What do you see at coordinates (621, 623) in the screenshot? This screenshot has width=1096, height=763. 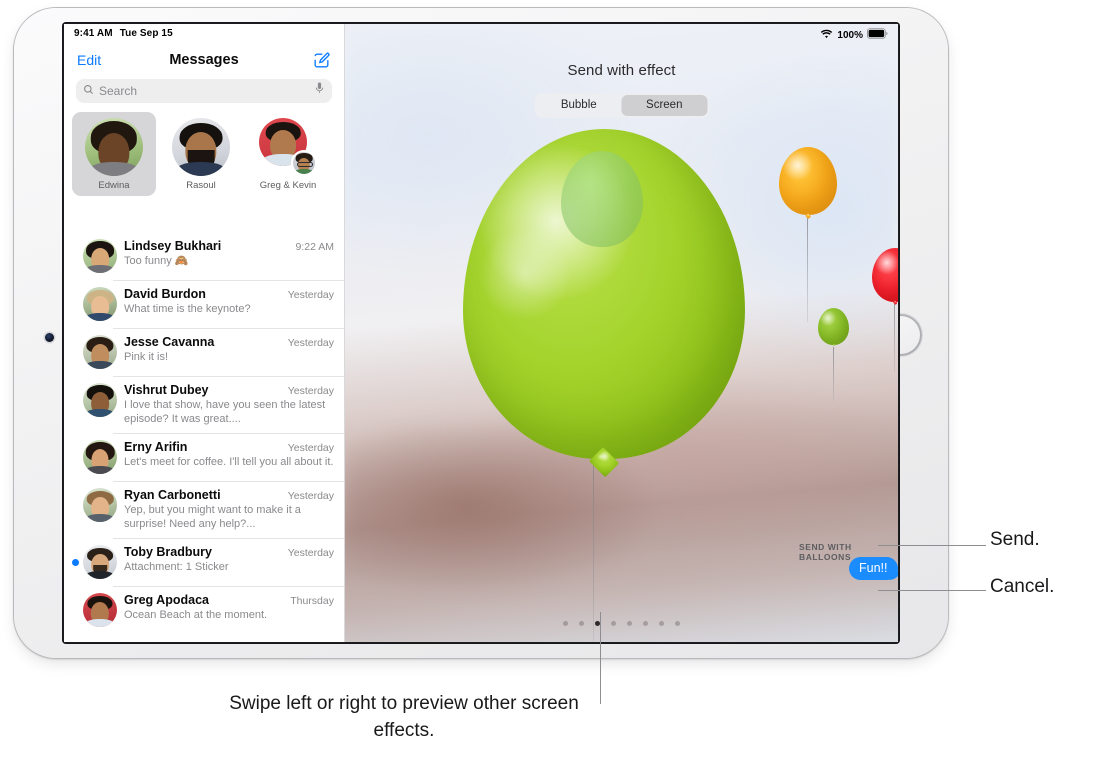 I see `page-indicator-dots` at bounding box center [621, 623].